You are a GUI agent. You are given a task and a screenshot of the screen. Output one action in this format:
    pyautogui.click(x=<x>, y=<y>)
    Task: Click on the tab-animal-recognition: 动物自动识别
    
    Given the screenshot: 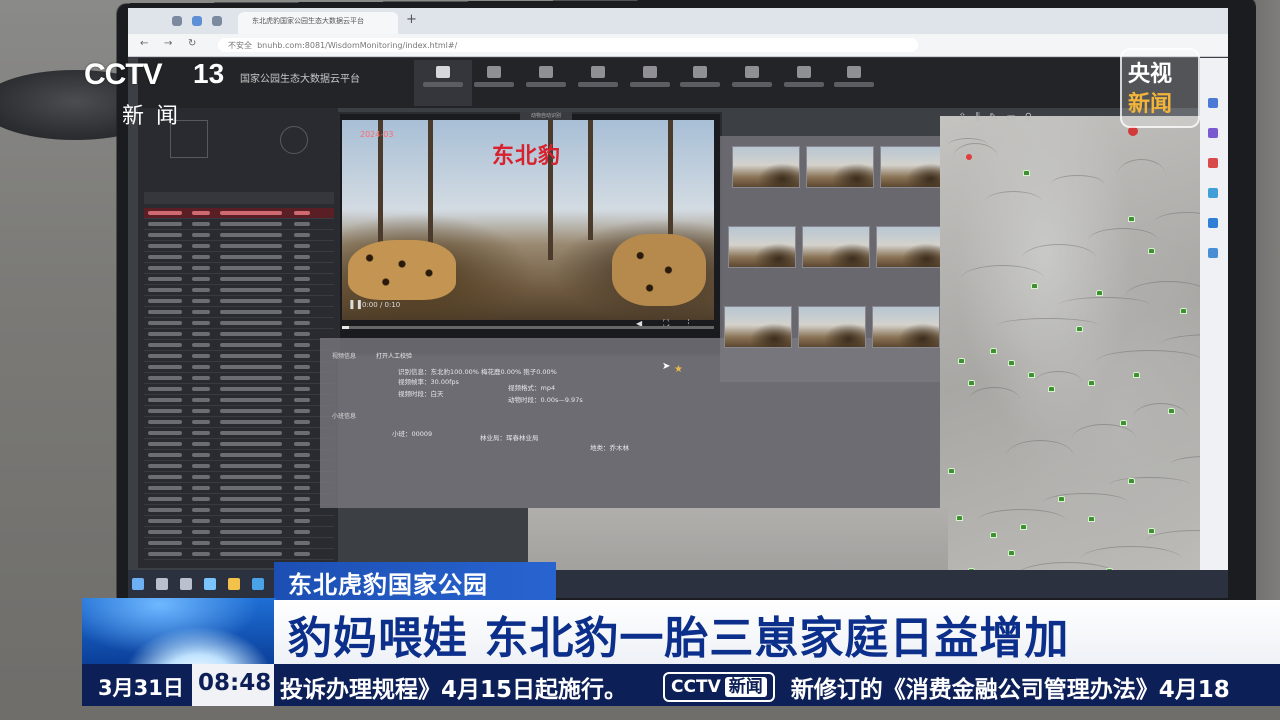 What is the action you would take?
    pyautogui.click(x=546, y=116)
    